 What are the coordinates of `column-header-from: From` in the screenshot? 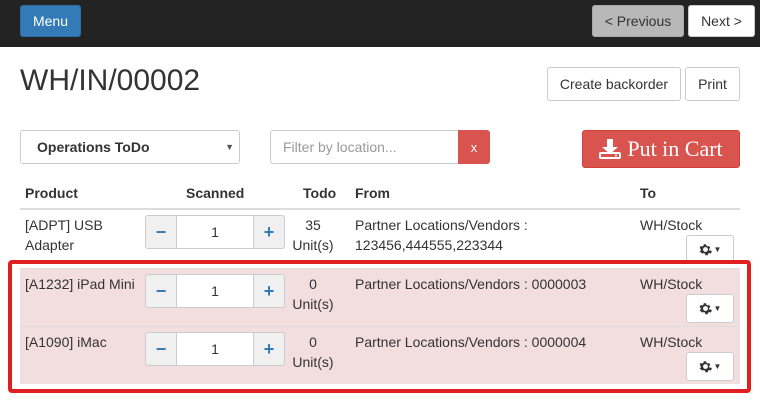 It's located at (372, 193).